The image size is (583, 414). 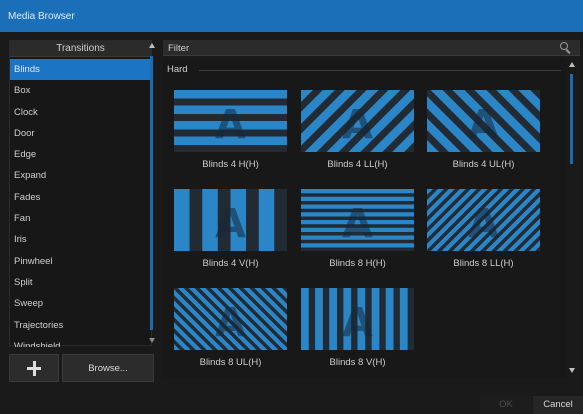 What do you see at coordinates (80, 218) in the screenshot?
I see `category-item-fan: Fan` at bounding box center [80, 218].